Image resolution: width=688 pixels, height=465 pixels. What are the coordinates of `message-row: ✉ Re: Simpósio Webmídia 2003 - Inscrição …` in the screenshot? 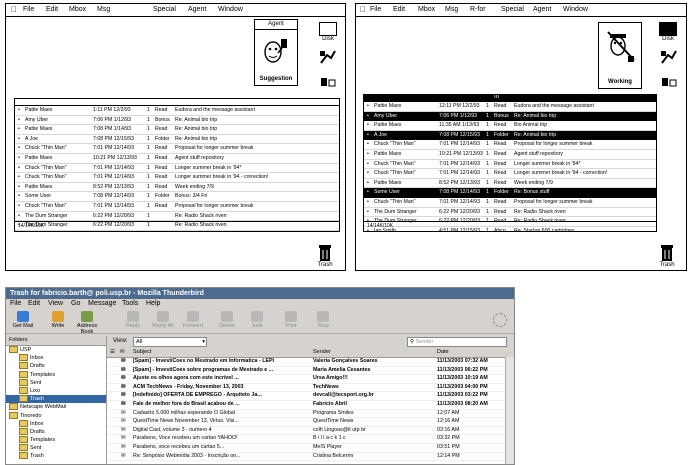 It's located at (310, 457).